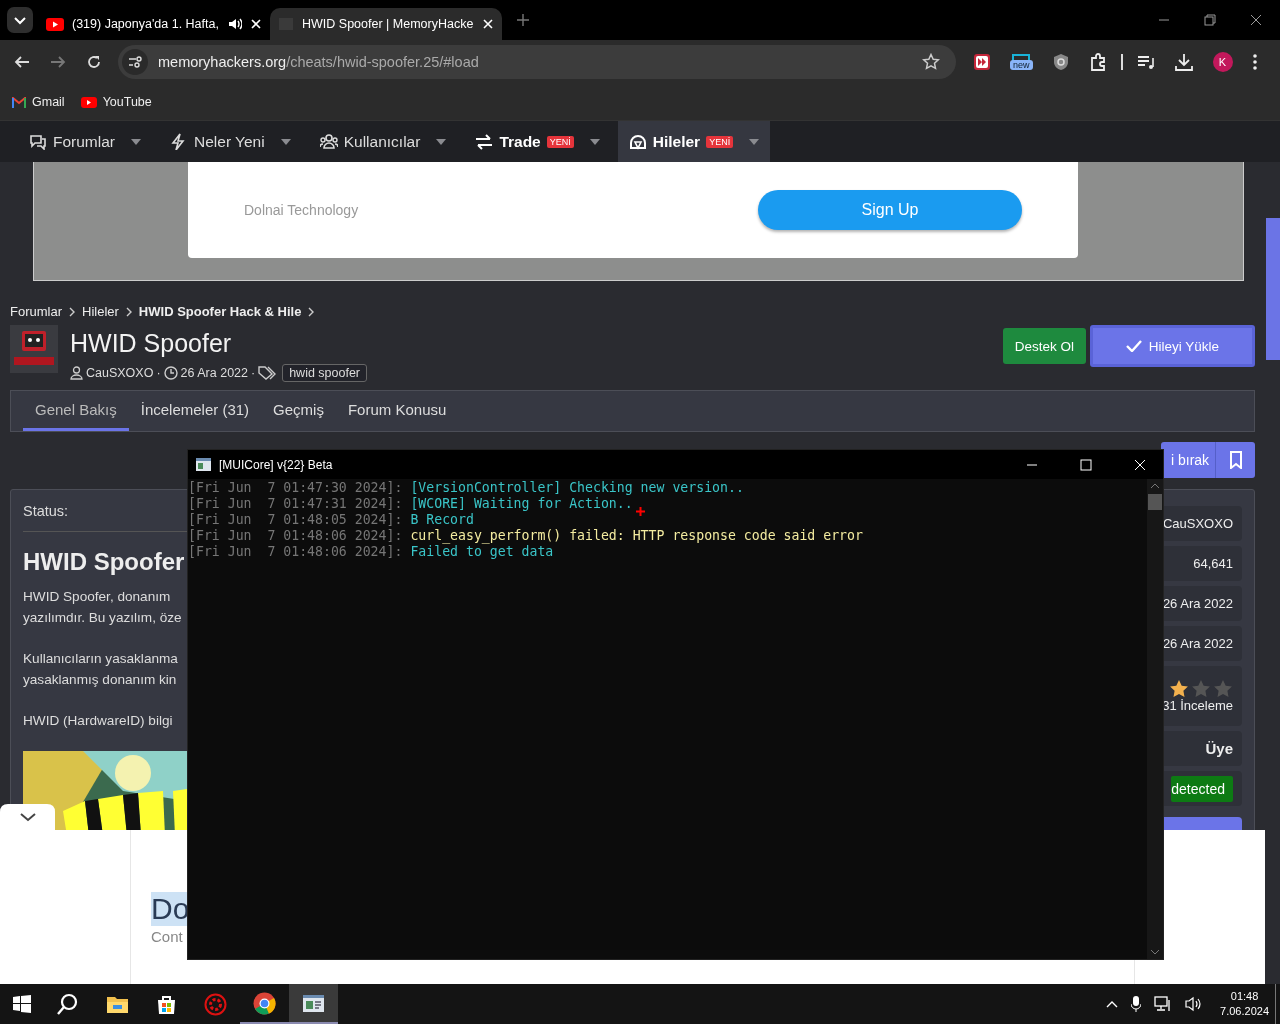 The width and height of the screenshot is (1280, 1024). Describe the element at coordinates (100, 680) in the screenshot. I see `paragraph-text: yasaklanmış donanım kin` at that location.